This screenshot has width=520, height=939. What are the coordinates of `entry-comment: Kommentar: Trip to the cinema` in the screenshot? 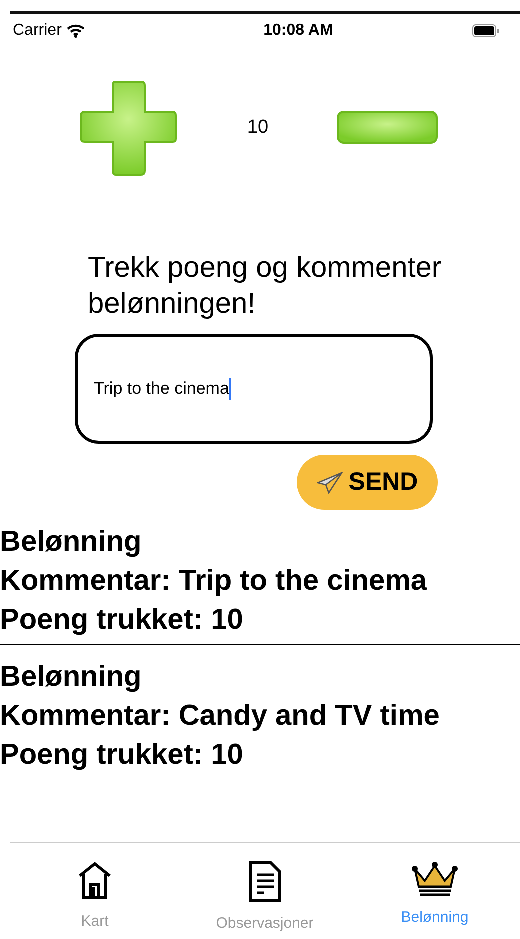 It's located at (214, 581).